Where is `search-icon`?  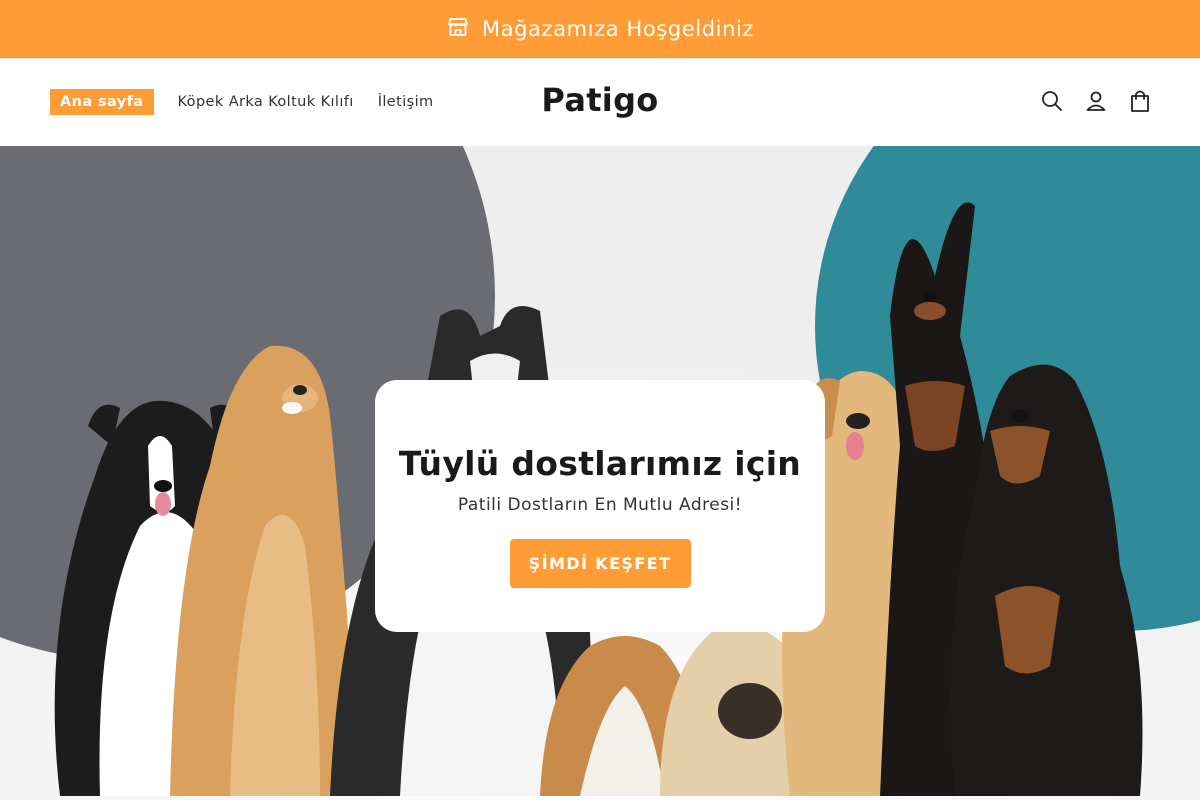 search-icon is located at coordinates (1052, 101).